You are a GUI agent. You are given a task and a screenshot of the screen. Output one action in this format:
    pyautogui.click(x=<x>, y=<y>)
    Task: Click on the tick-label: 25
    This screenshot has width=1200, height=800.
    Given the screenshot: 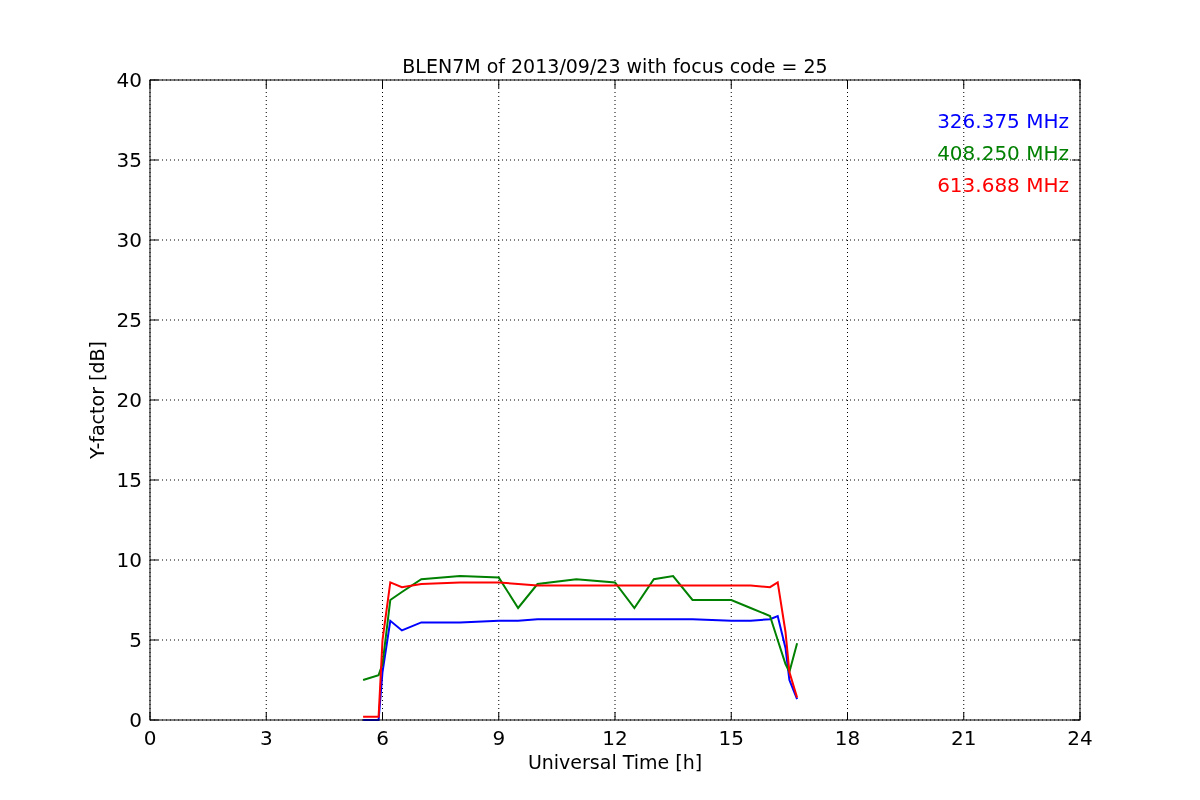 What is the action you would take?
    pyautogui.click(x=129, y=320)
    